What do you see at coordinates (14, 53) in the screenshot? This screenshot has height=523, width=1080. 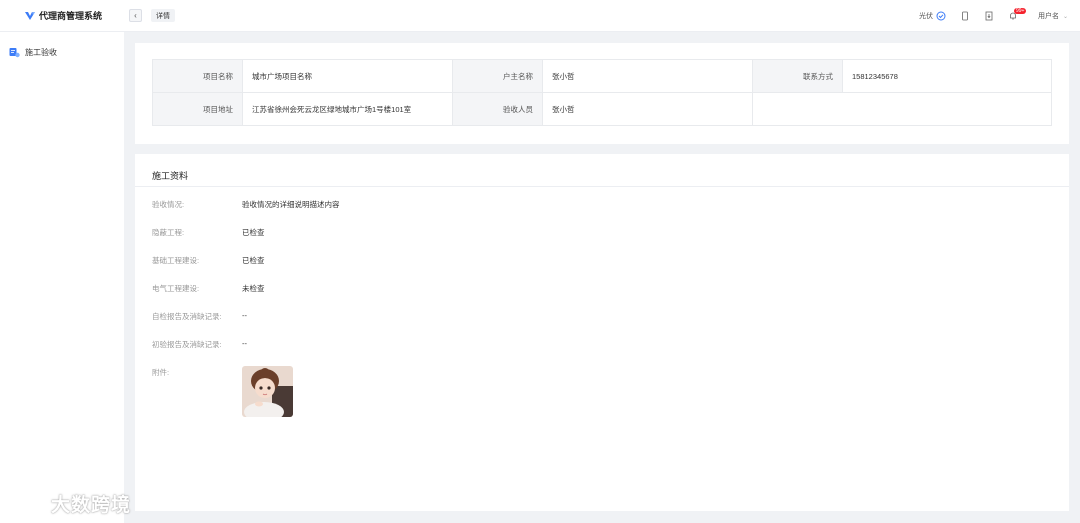 I see `acceptance-icon` at bounding box center [14, 53].